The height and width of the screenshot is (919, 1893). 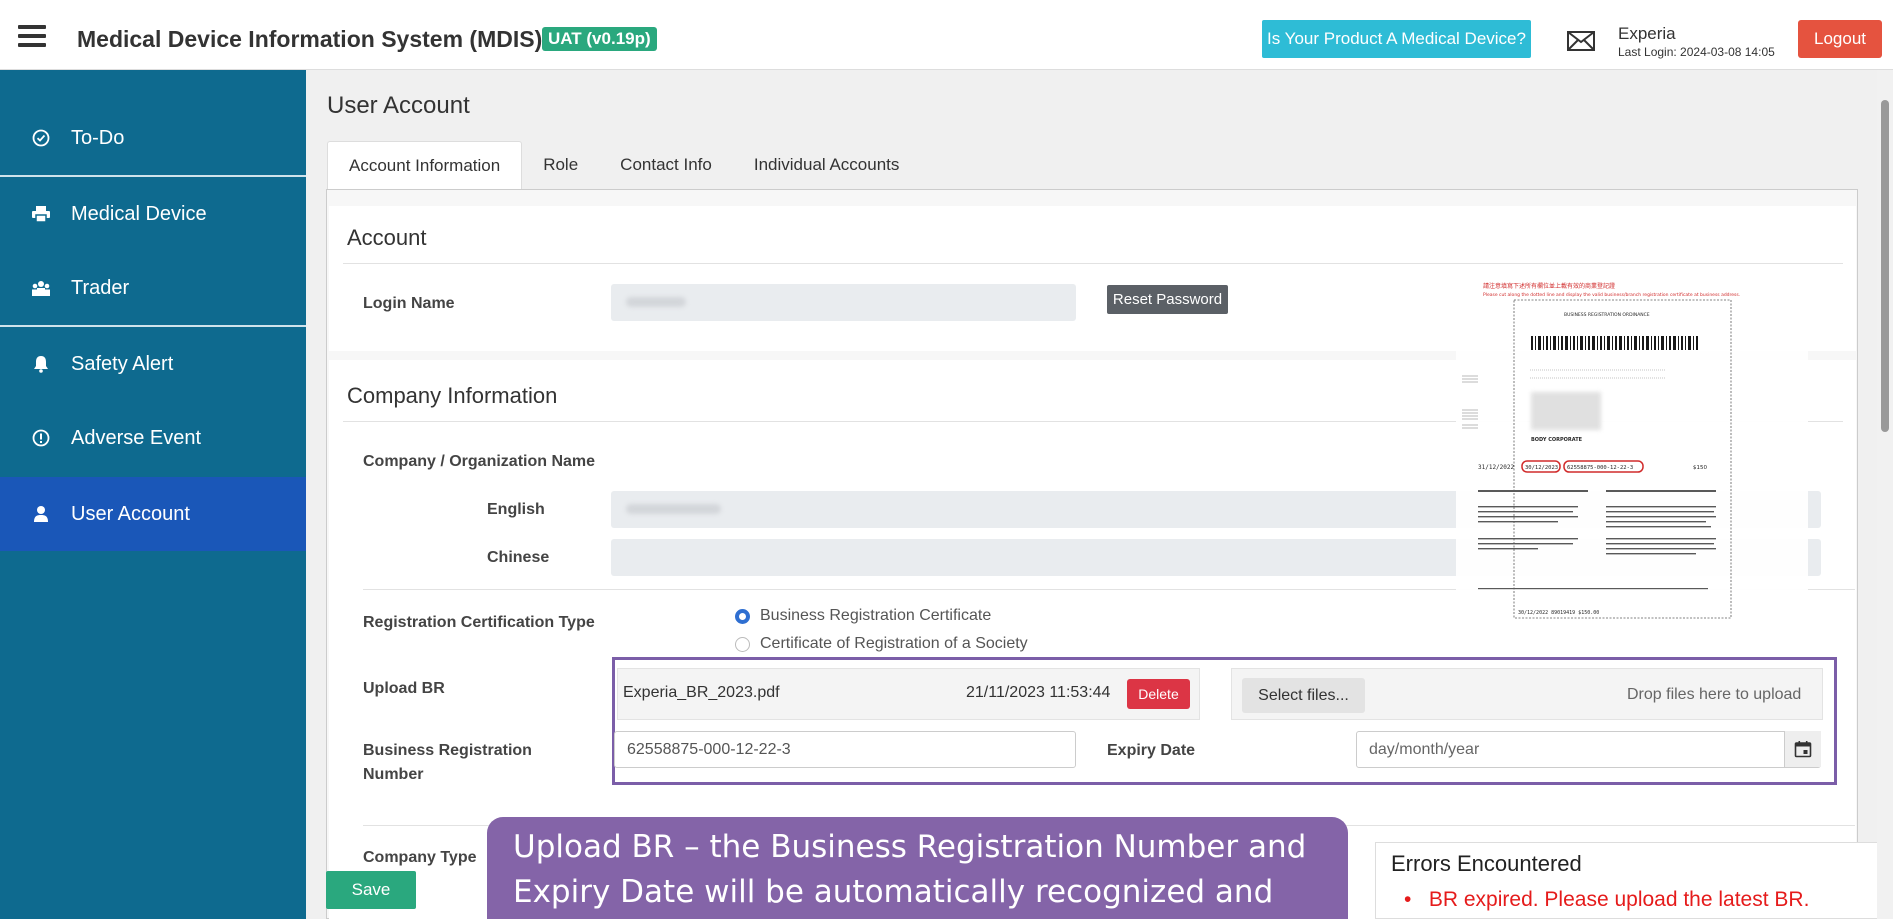 I want to click on br-number-label-line2: Number, so click(x=393, y=774).